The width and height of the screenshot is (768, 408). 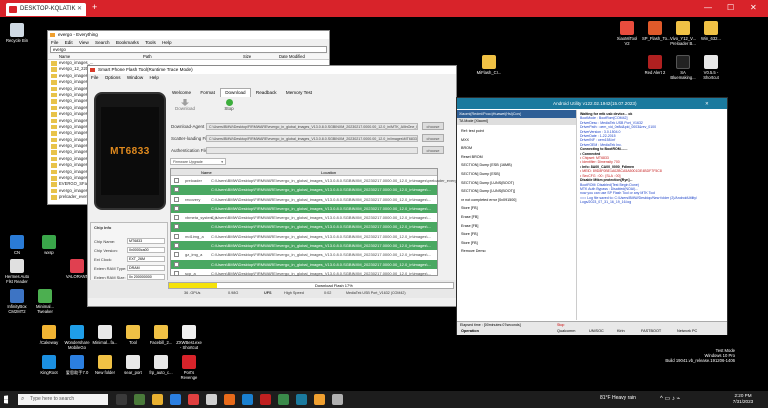 What do you see at coordinates (651, 331) in the screenshot?
I see `radio-fastboot: FASTBOOT` at bounding box center [651, 331].